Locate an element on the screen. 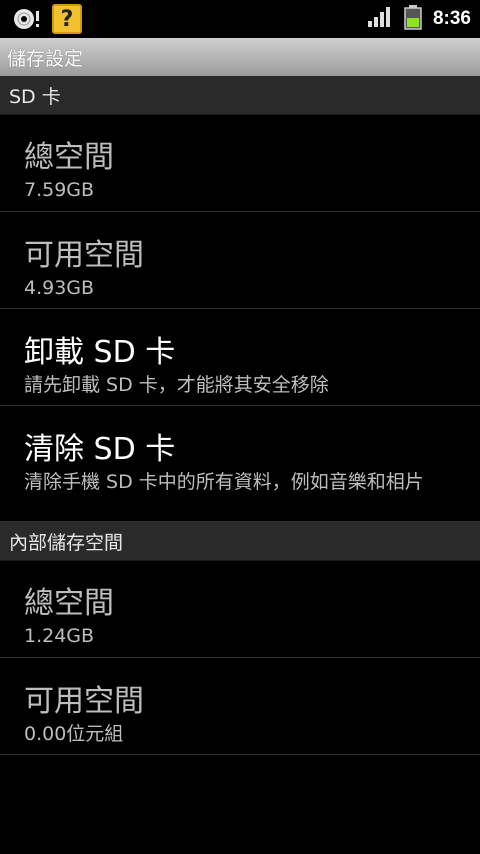 Image resolution: width=480 pixels, height=854 pixels. help-icon: ? is located at coordinates (67, 19).